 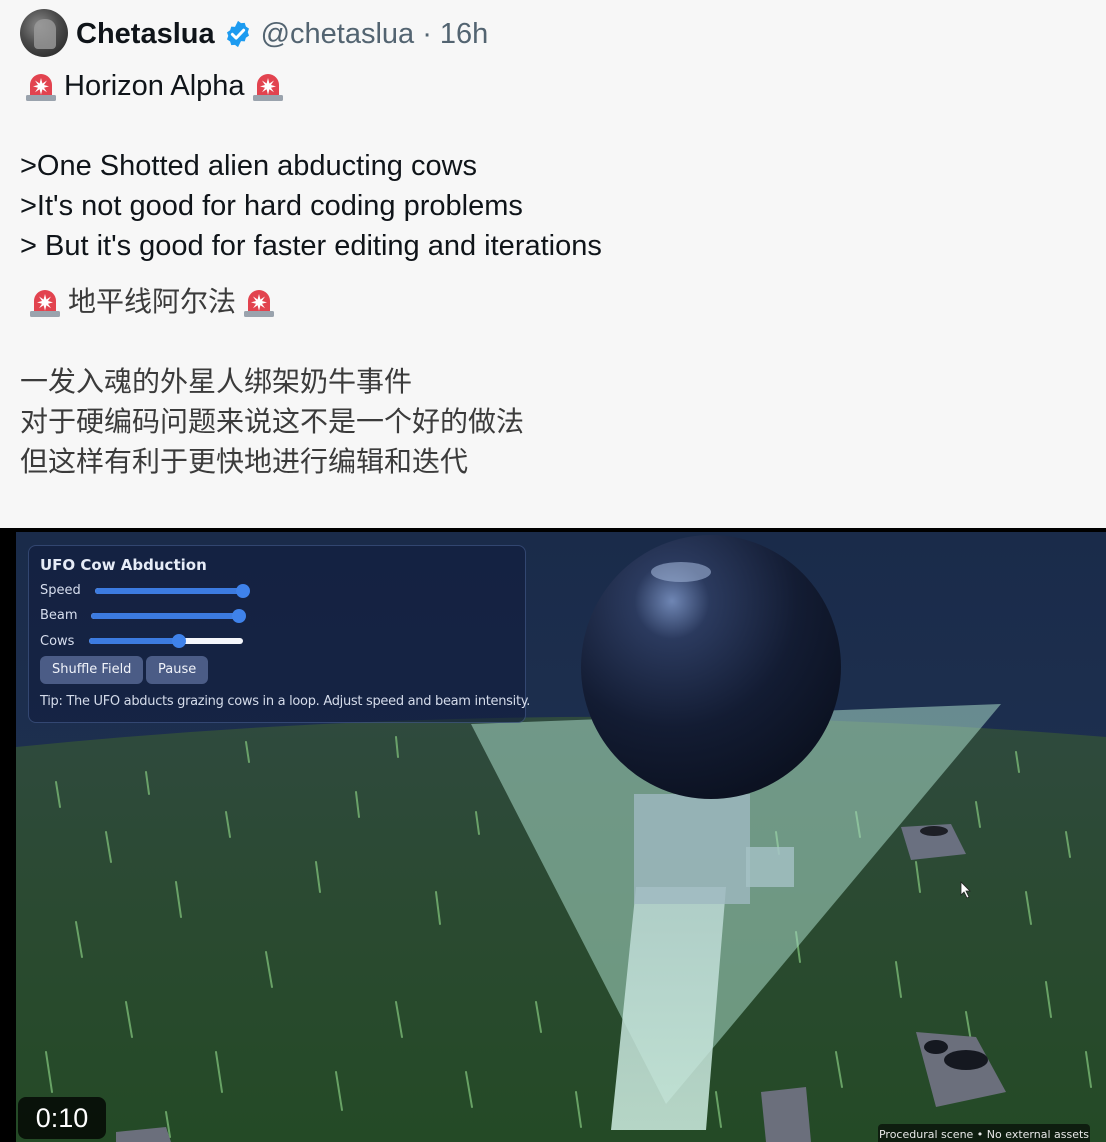 I want to click on scene-credits: Procedural scene • No external assets, so click(x=984, y=1133).